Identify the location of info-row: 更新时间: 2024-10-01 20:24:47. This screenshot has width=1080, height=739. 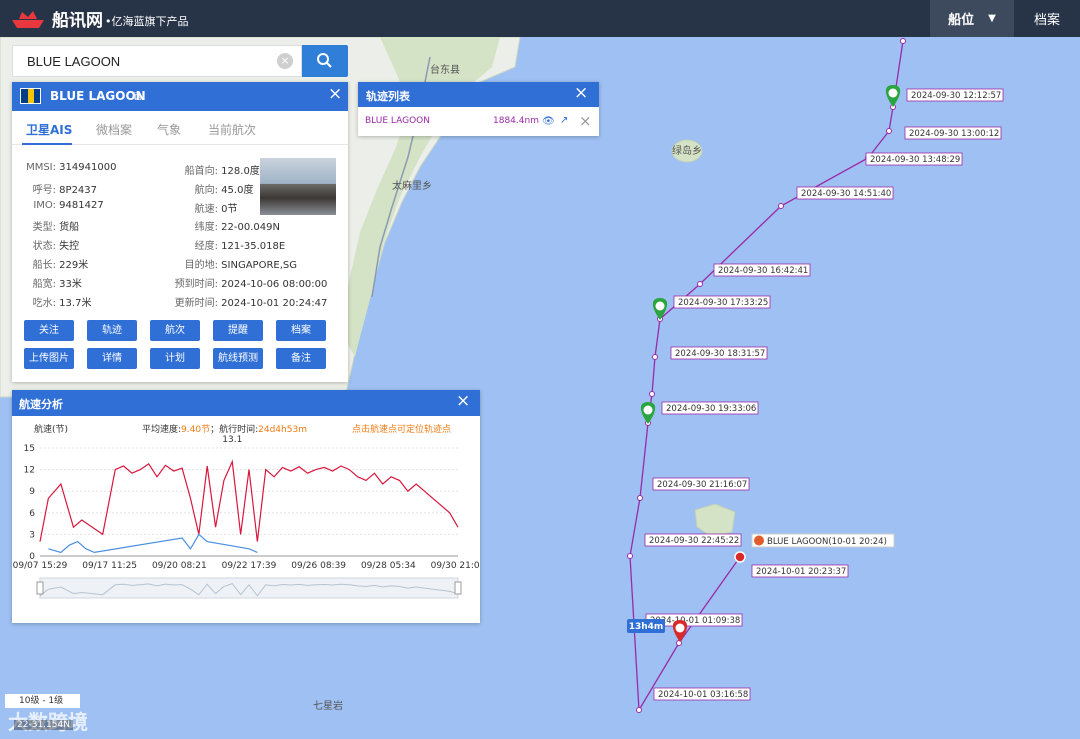
(244, 301).